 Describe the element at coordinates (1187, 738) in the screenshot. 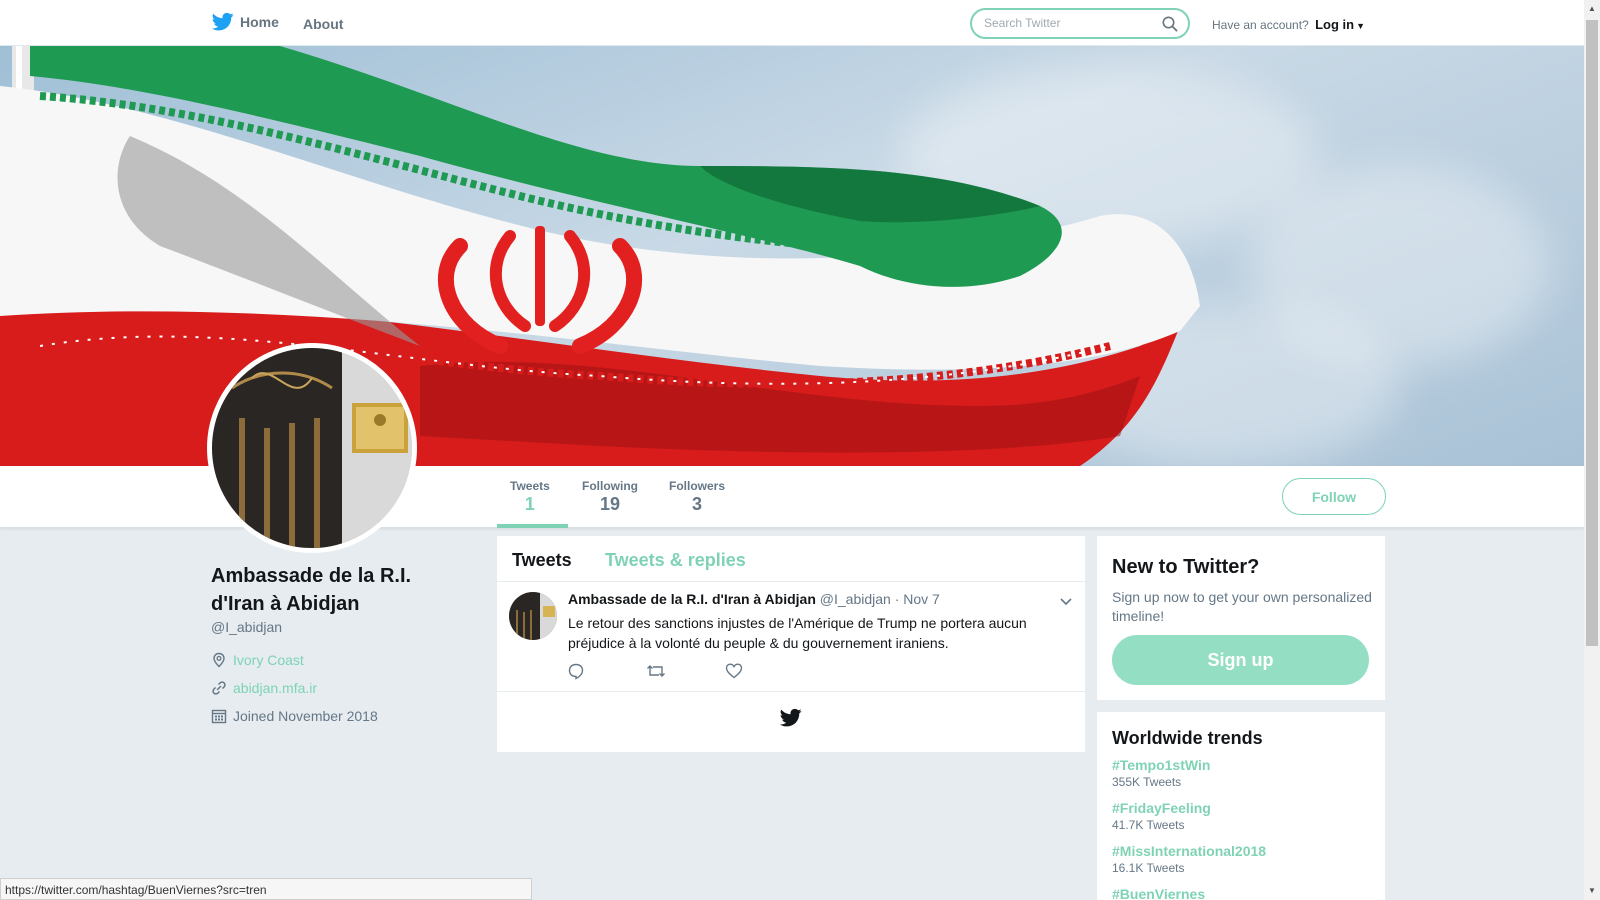

I see `trends-title: Worldwide trends` at that location.